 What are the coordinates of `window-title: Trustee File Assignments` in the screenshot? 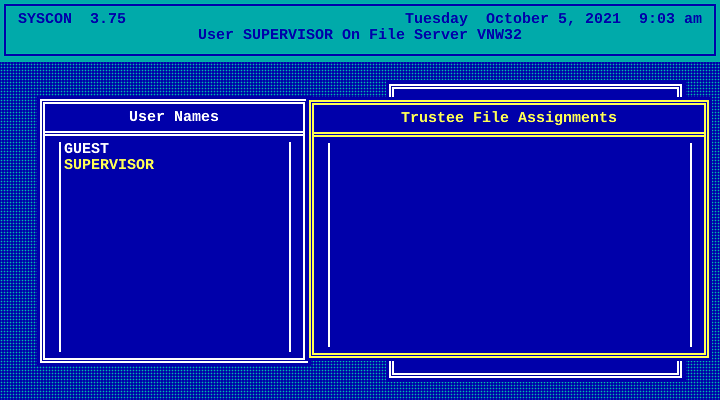 It's located at (509, 118).